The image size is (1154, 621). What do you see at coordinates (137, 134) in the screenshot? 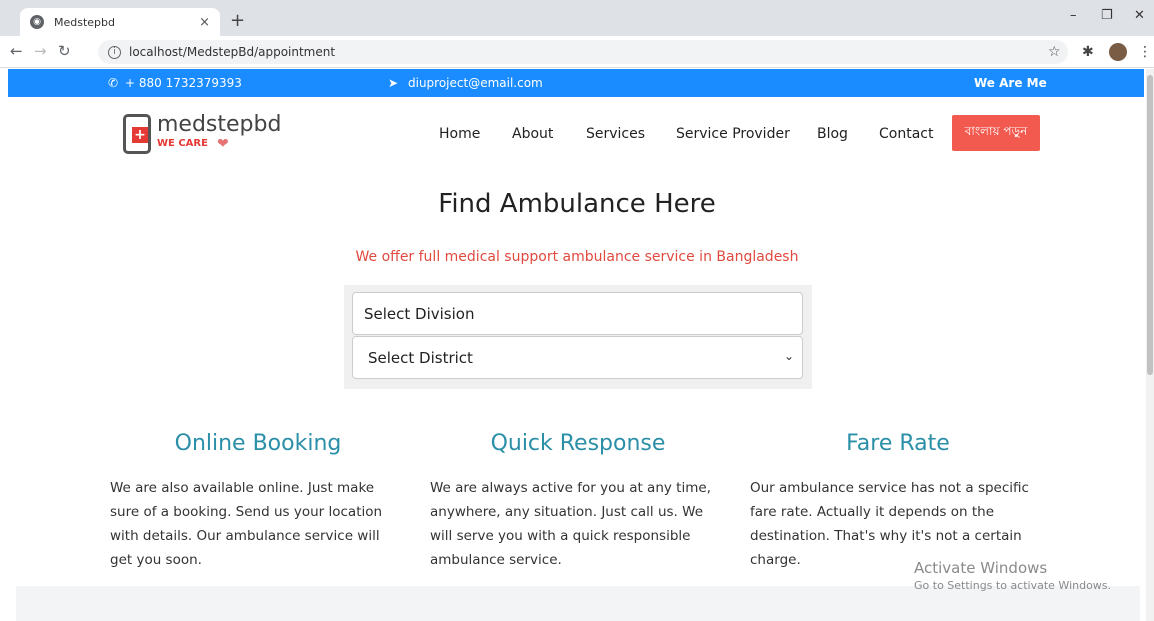
I see `phone-logo-icon: +` at bounding box center [137, 134].